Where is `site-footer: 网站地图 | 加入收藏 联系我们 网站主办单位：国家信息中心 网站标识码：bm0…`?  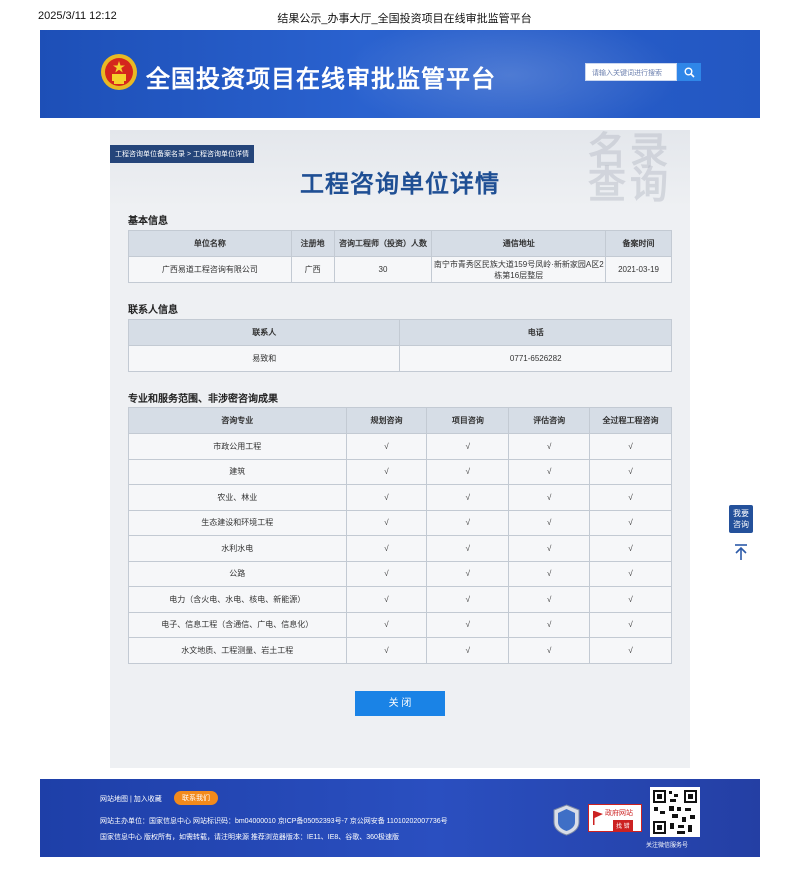
site-footer: 网站地图 | 加入收藏 联系我们 网站主办单位：国家信息中心 网站标识码：bm0… is located at coordinates (400, 818).